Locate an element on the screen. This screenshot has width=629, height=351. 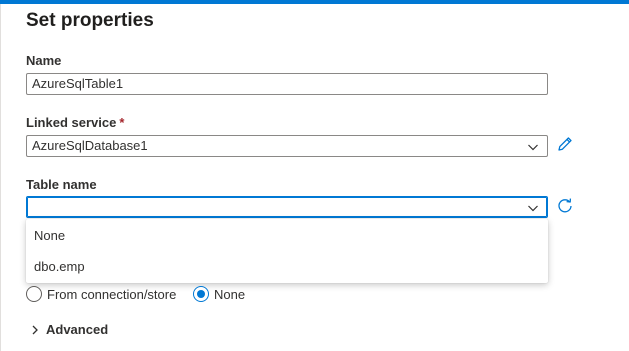
panel-title: Set properties is located at coordinates (90, 20).